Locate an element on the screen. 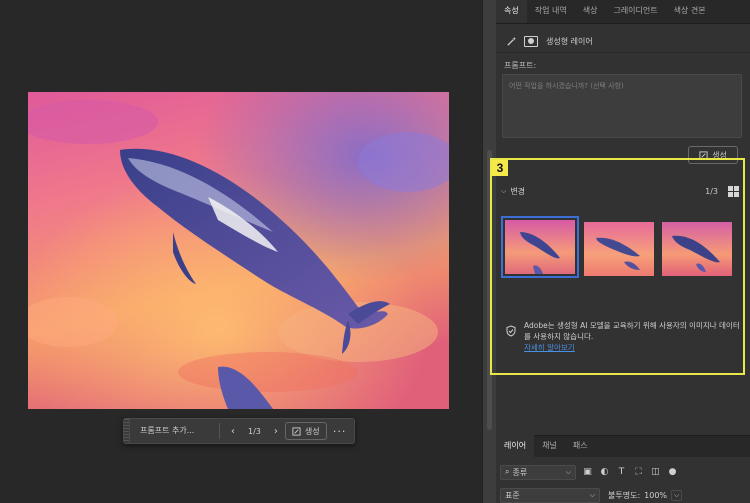  layer-mask-icon is located at coordinates (531, 41).